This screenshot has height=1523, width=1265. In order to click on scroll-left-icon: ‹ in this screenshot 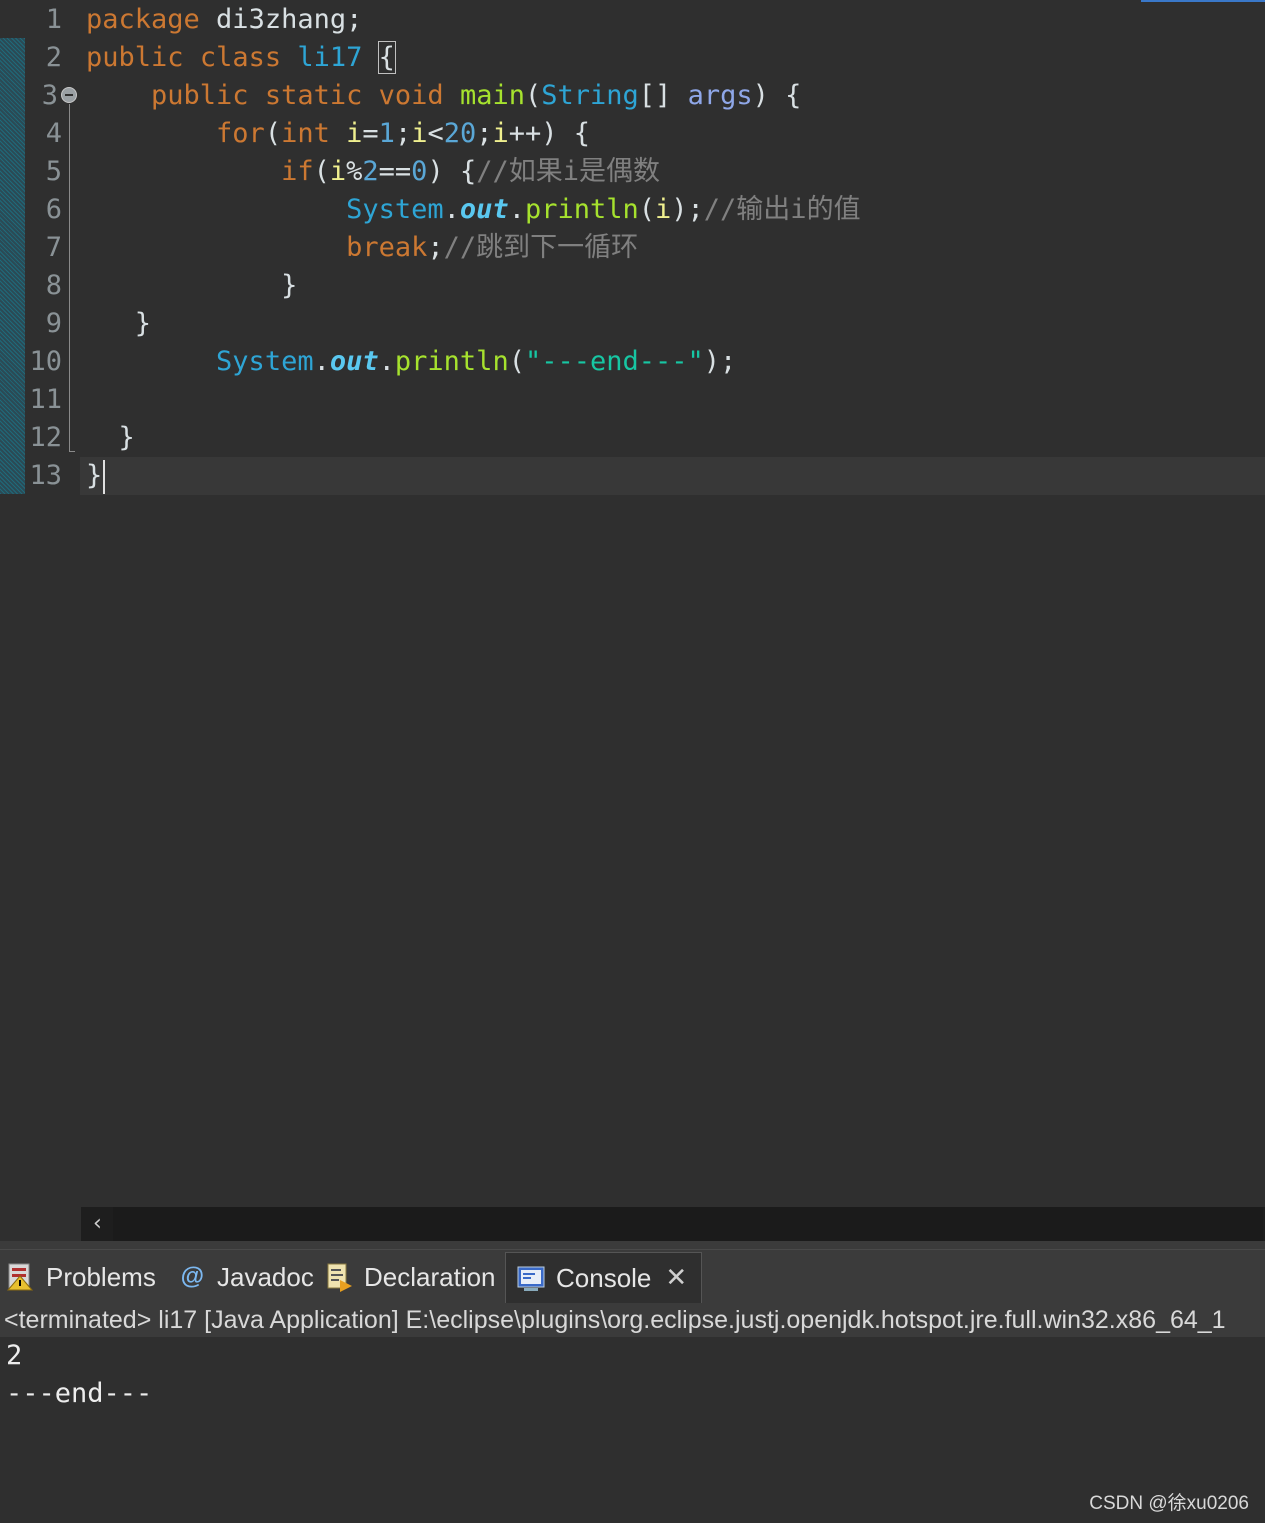, I will do `click(97, 1223)`.